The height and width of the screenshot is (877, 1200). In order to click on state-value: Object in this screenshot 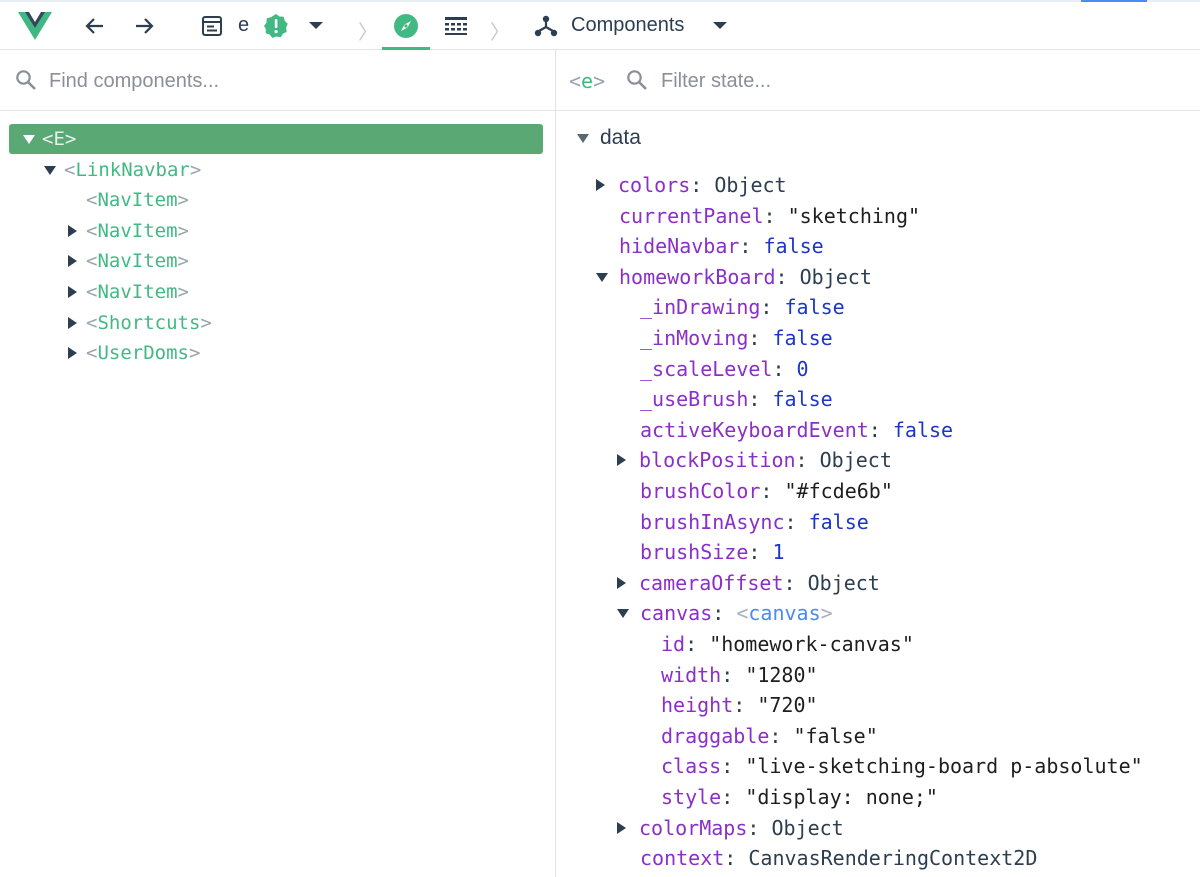, I will do `click(835, 277)`.